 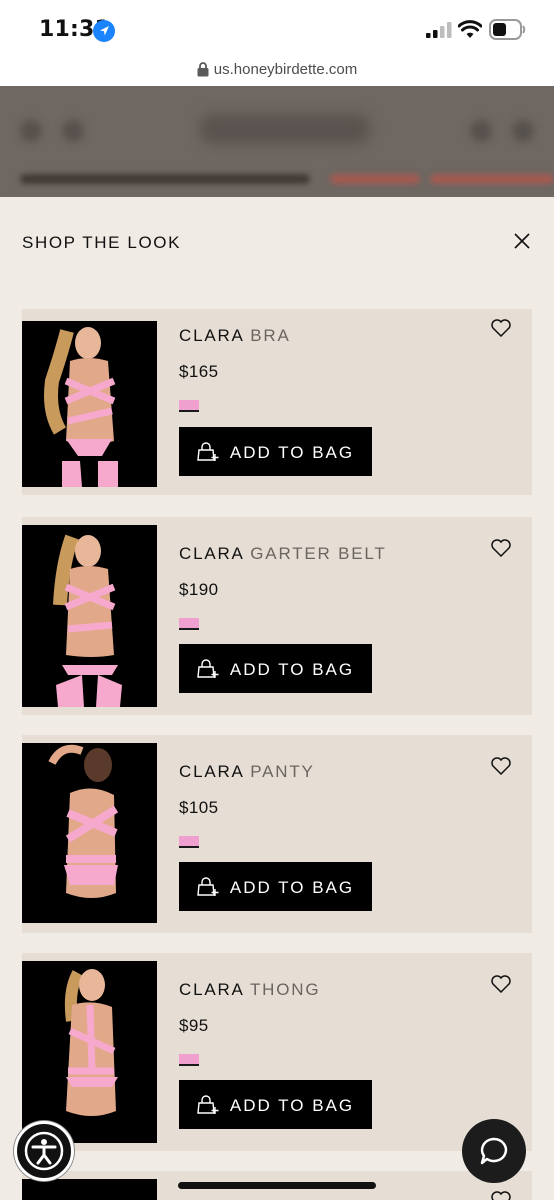 What do you see at coordinates (277, 29) in the screenshot?
I see `status-bar: 11:31` at bounding box center [277, 29].